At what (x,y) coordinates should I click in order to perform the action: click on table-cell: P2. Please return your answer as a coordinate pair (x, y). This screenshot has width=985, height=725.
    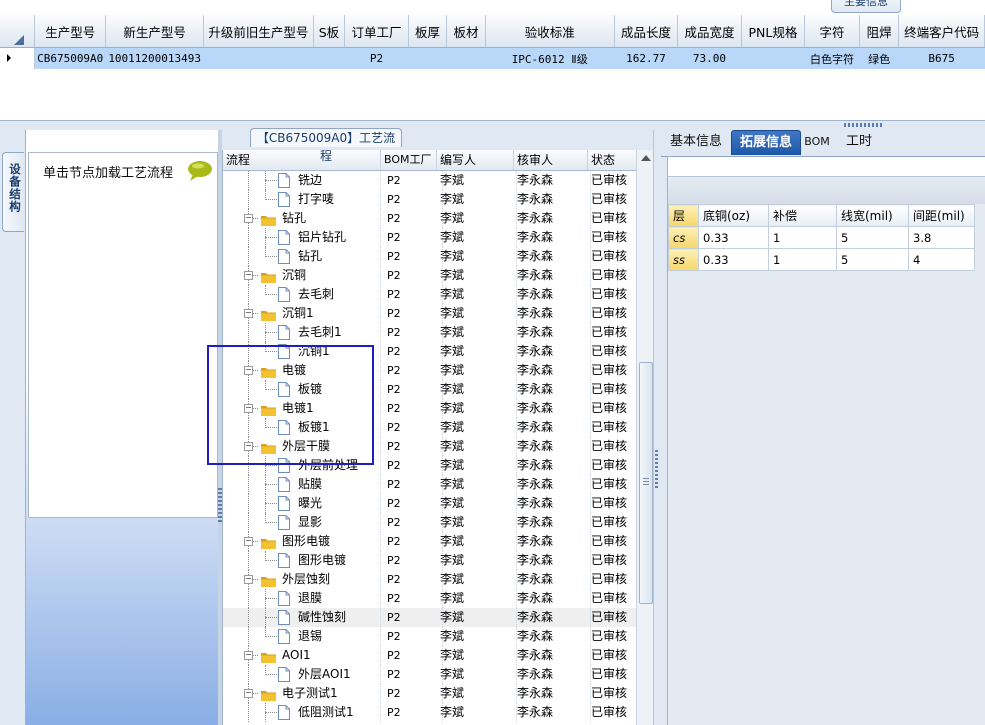
    Looking at the image, I should click on (376, 58).